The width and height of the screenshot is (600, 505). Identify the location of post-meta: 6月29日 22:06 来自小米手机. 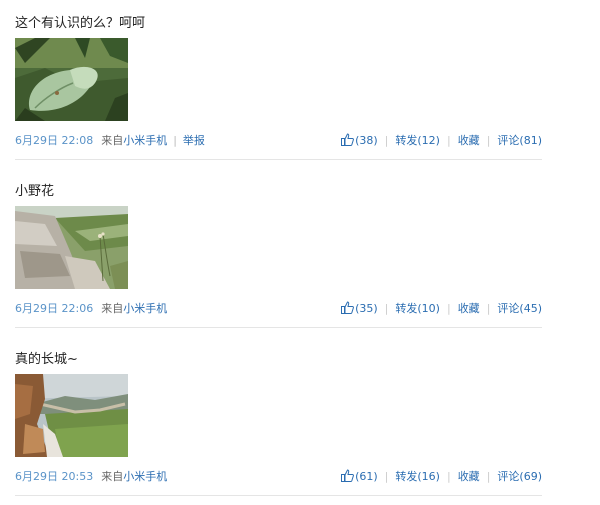
(91, 309).